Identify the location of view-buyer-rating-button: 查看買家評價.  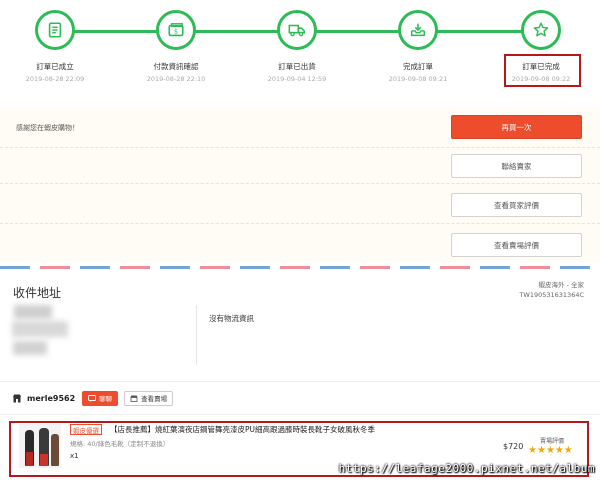
(516, 205).